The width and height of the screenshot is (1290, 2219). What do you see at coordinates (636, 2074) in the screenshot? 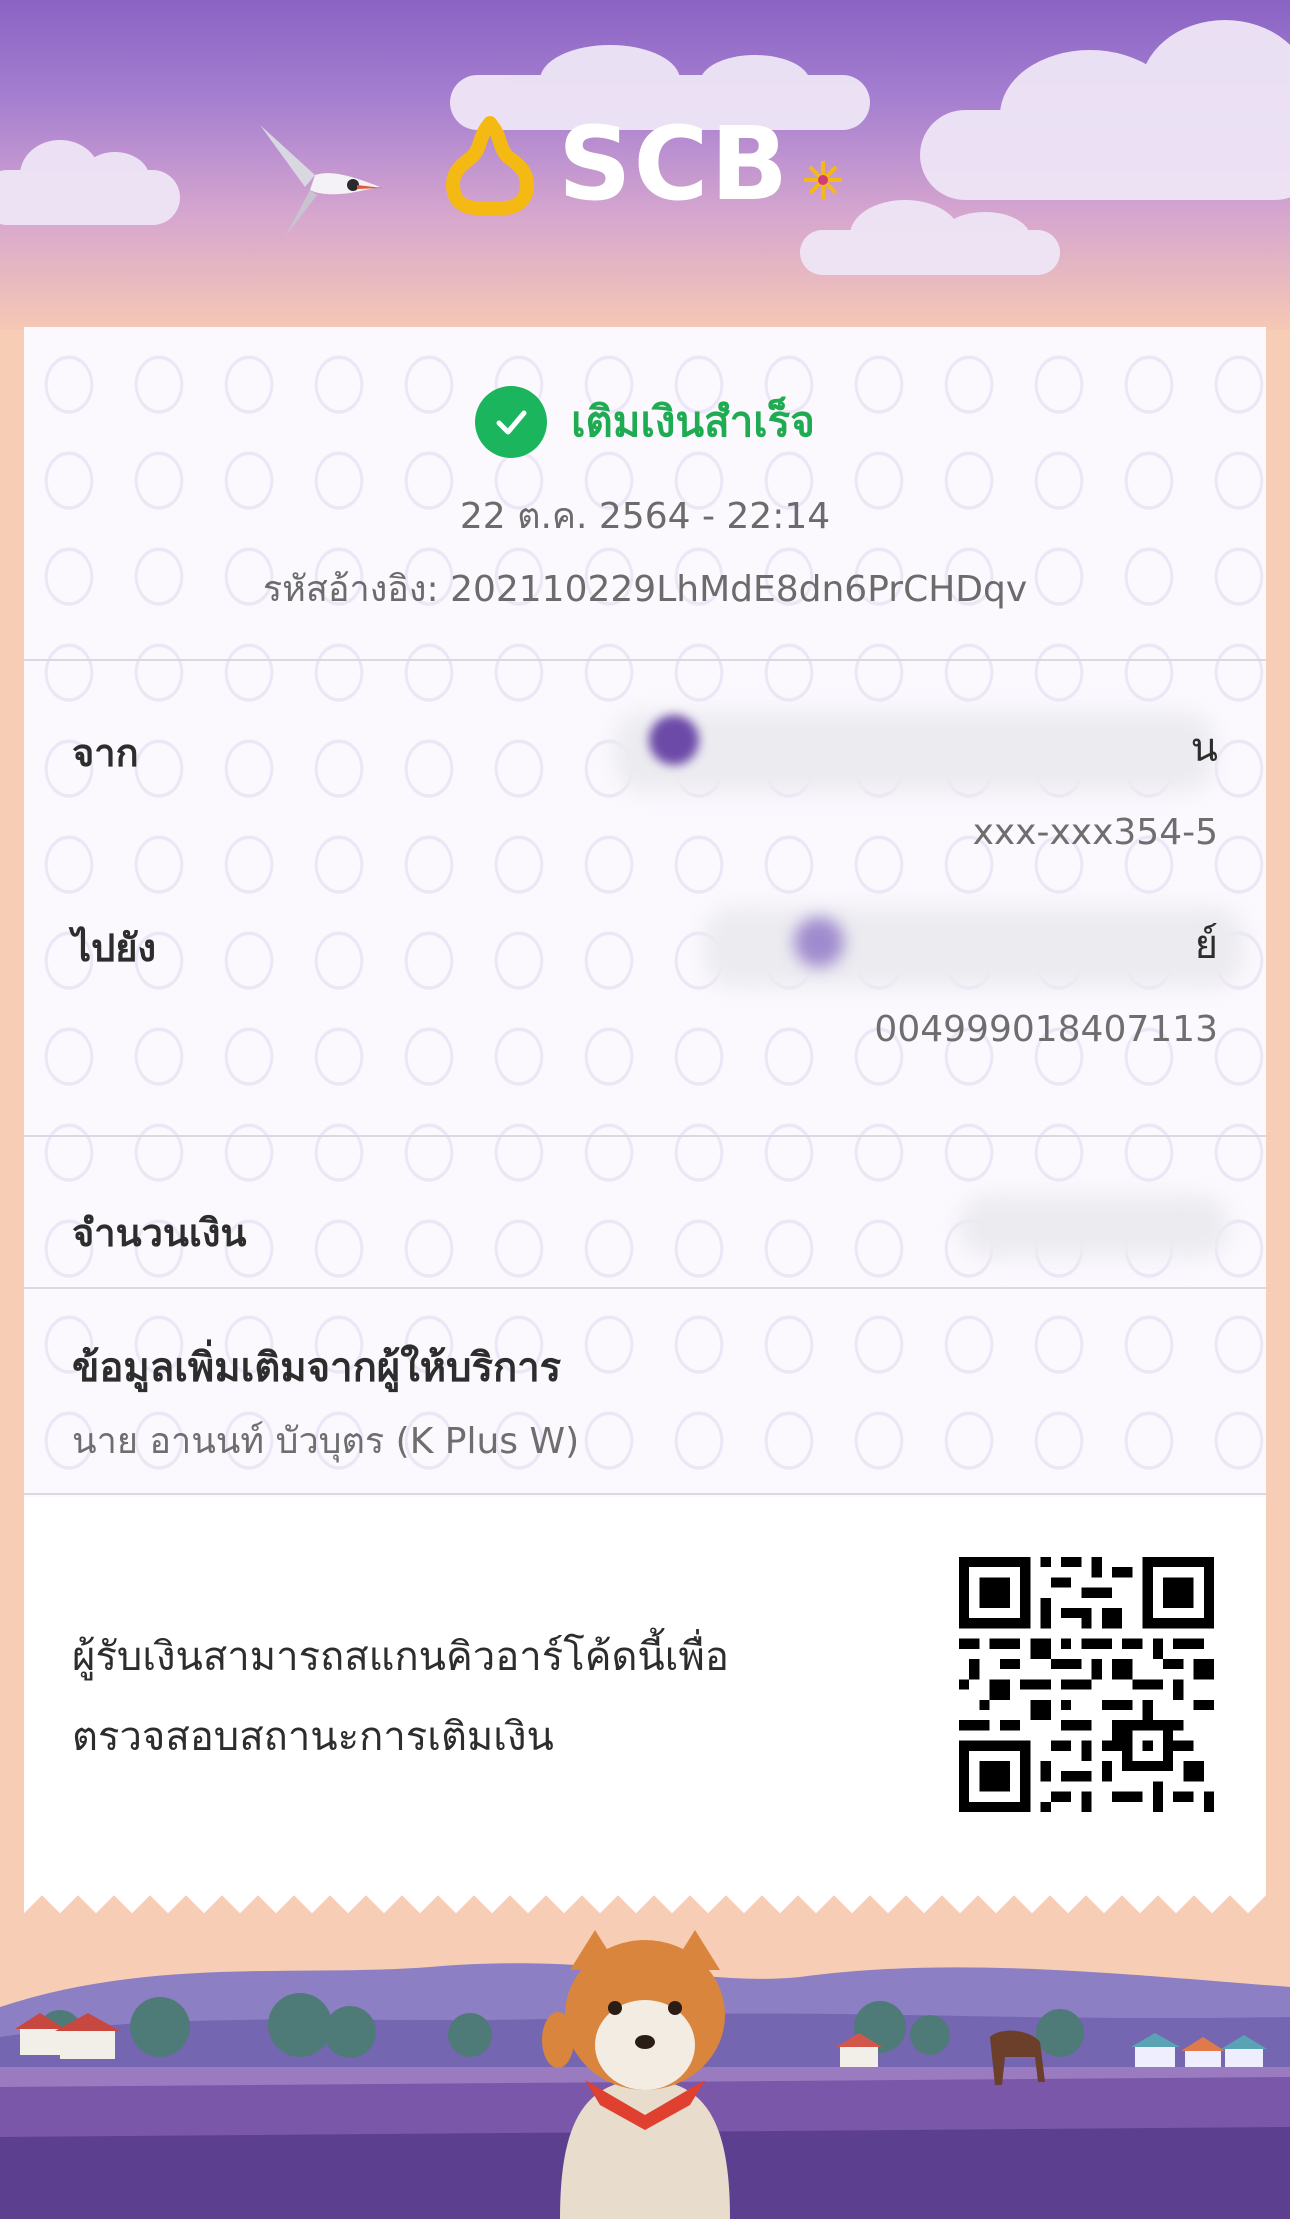
I see `shiba-dog-illustration` at bounding box center [636, 2074].